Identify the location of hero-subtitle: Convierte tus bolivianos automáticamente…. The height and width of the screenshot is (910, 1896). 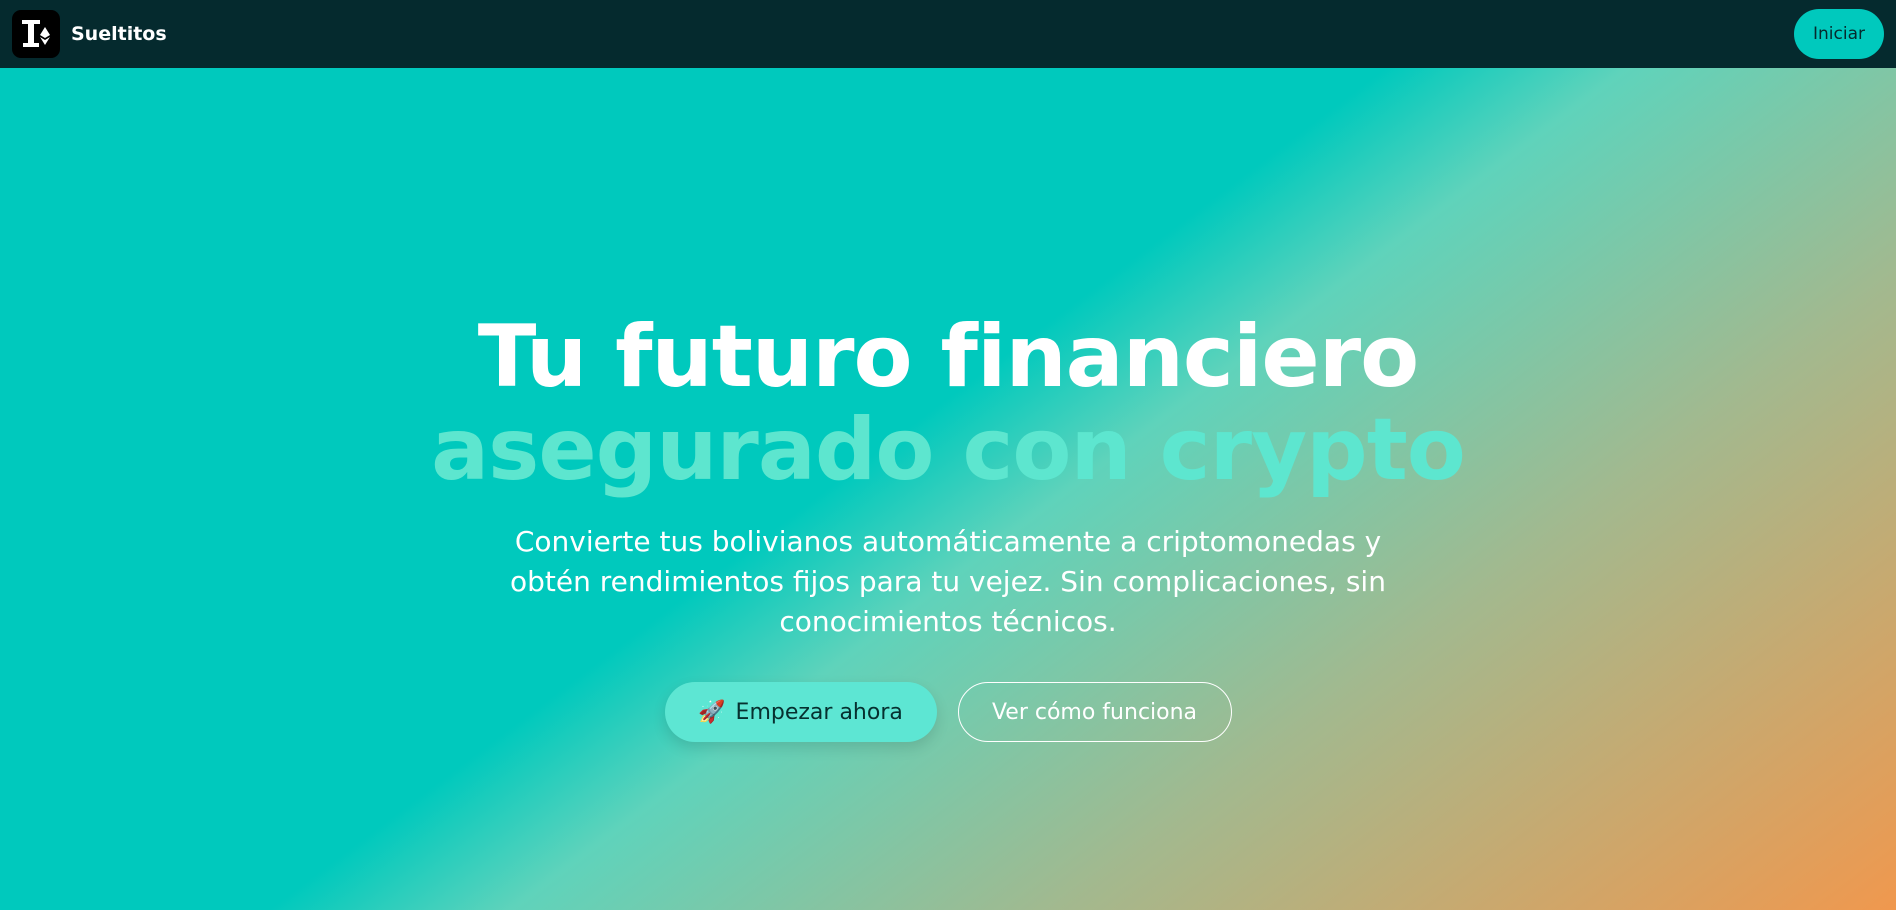
(948, 581).